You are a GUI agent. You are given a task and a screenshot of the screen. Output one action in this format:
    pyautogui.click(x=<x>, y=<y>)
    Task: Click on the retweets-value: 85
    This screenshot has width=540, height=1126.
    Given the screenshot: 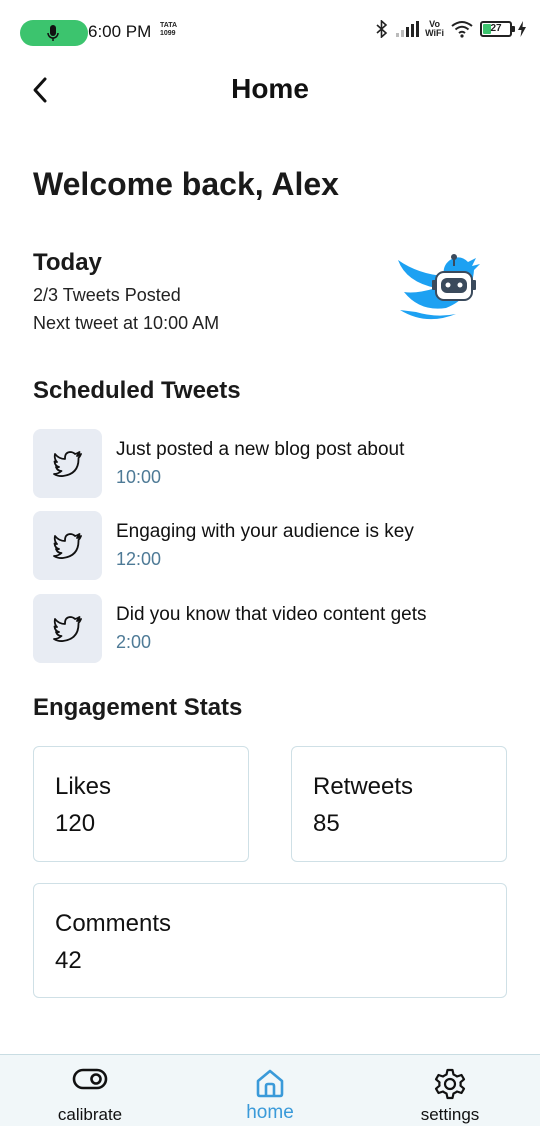 What is the action you would take?
    pyautogui.click(x=326, y=823)
    